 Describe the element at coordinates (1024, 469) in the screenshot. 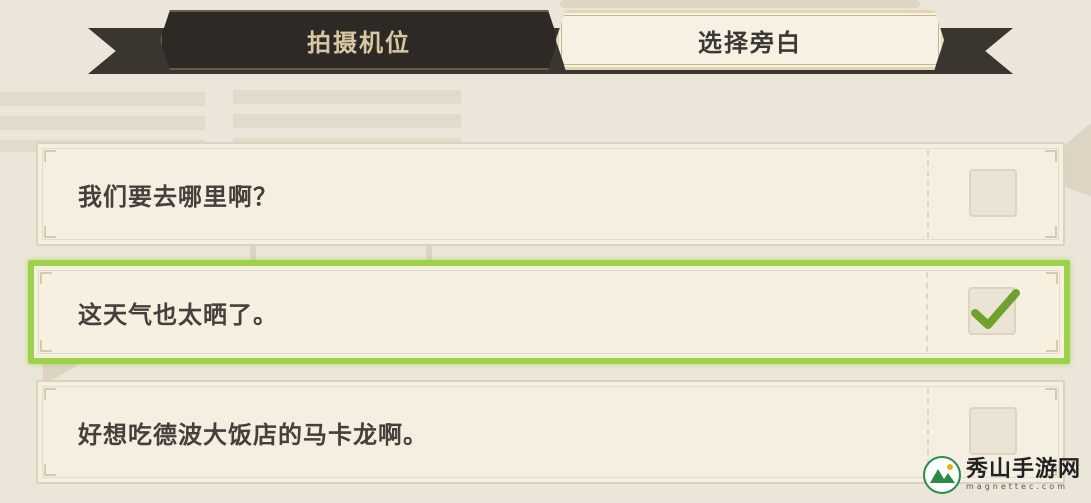

I see `watermark-title: 秀山手游网` at that location.